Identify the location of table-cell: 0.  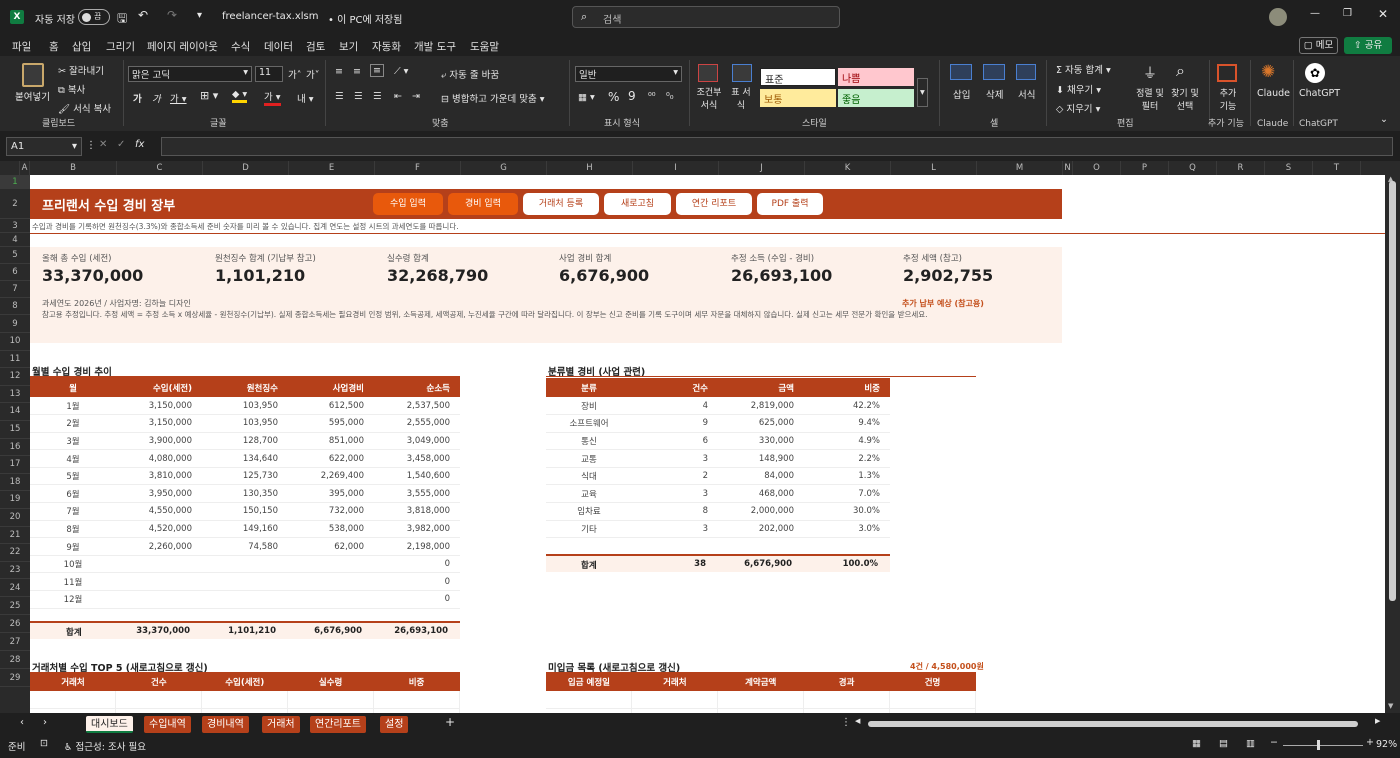
(417, 582).